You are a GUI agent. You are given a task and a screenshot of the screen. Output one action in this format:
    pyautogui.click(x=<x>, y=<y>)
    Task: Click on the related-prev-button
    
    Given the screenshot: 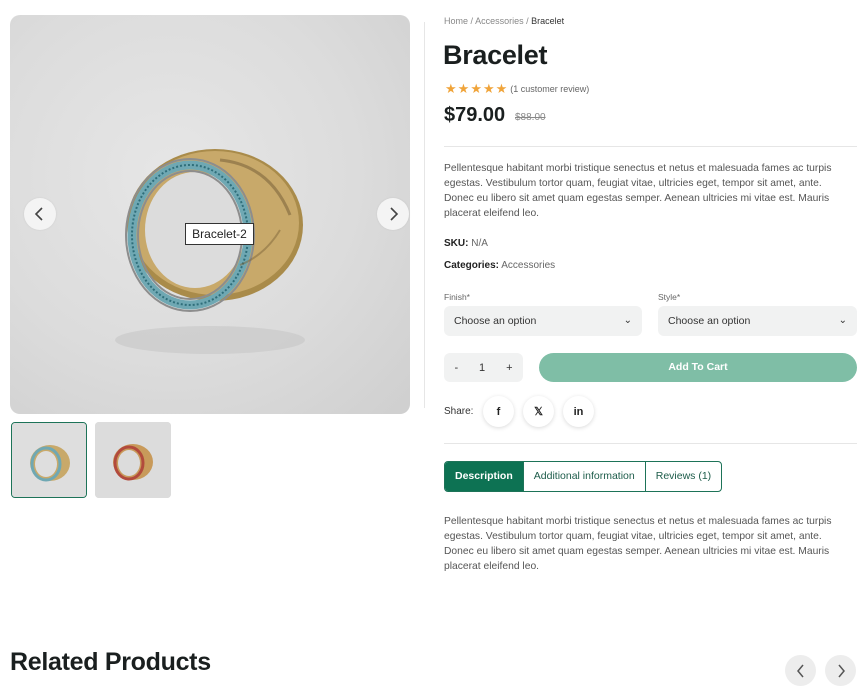 What is the action you would take?
    pyautogui.click(x=800, y=670)
    